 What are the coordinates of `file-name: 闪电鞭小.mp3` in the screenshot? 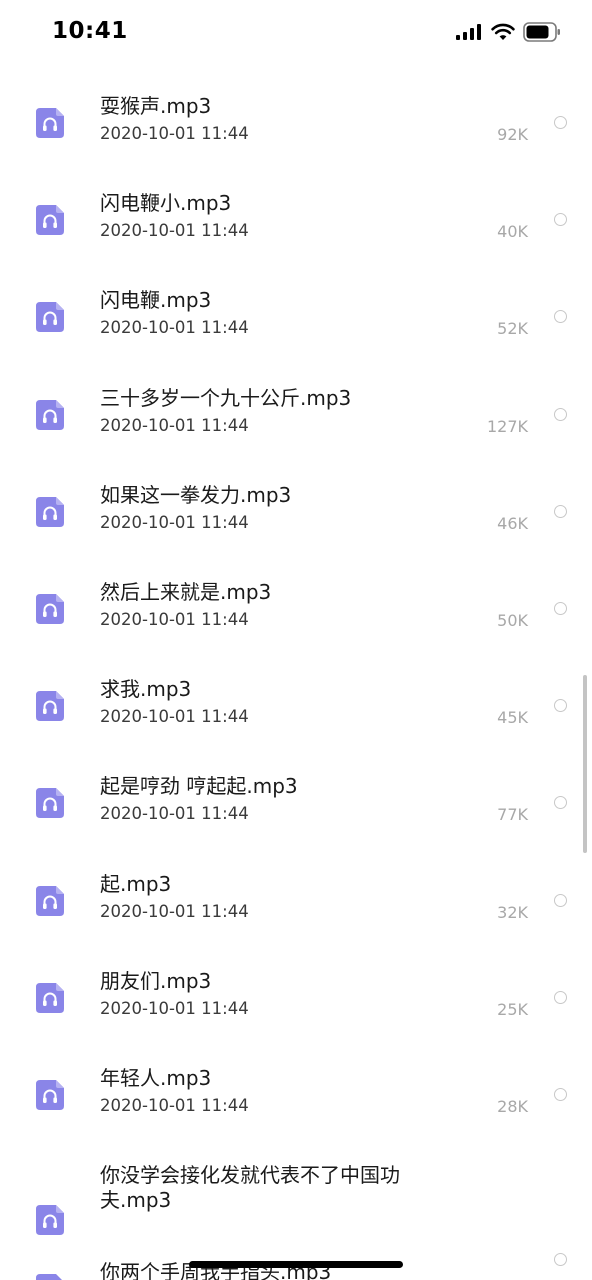 It's located at (166, 203).